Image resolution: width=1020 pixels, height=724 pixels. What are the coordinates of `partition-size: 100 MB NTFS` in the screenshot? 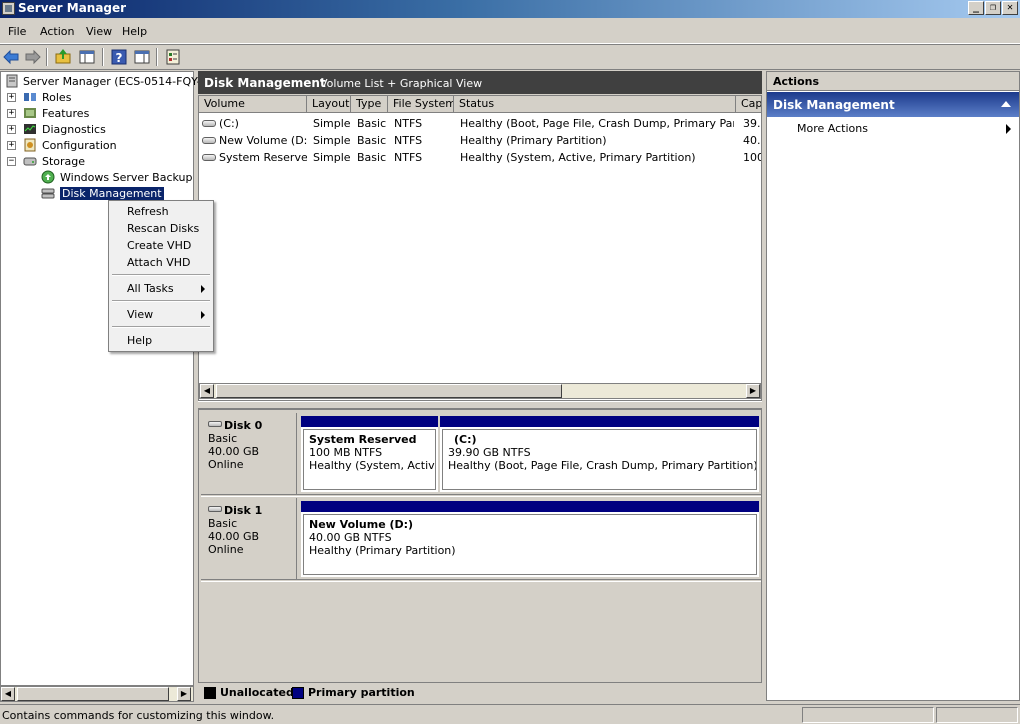 It's located at (346, 452).